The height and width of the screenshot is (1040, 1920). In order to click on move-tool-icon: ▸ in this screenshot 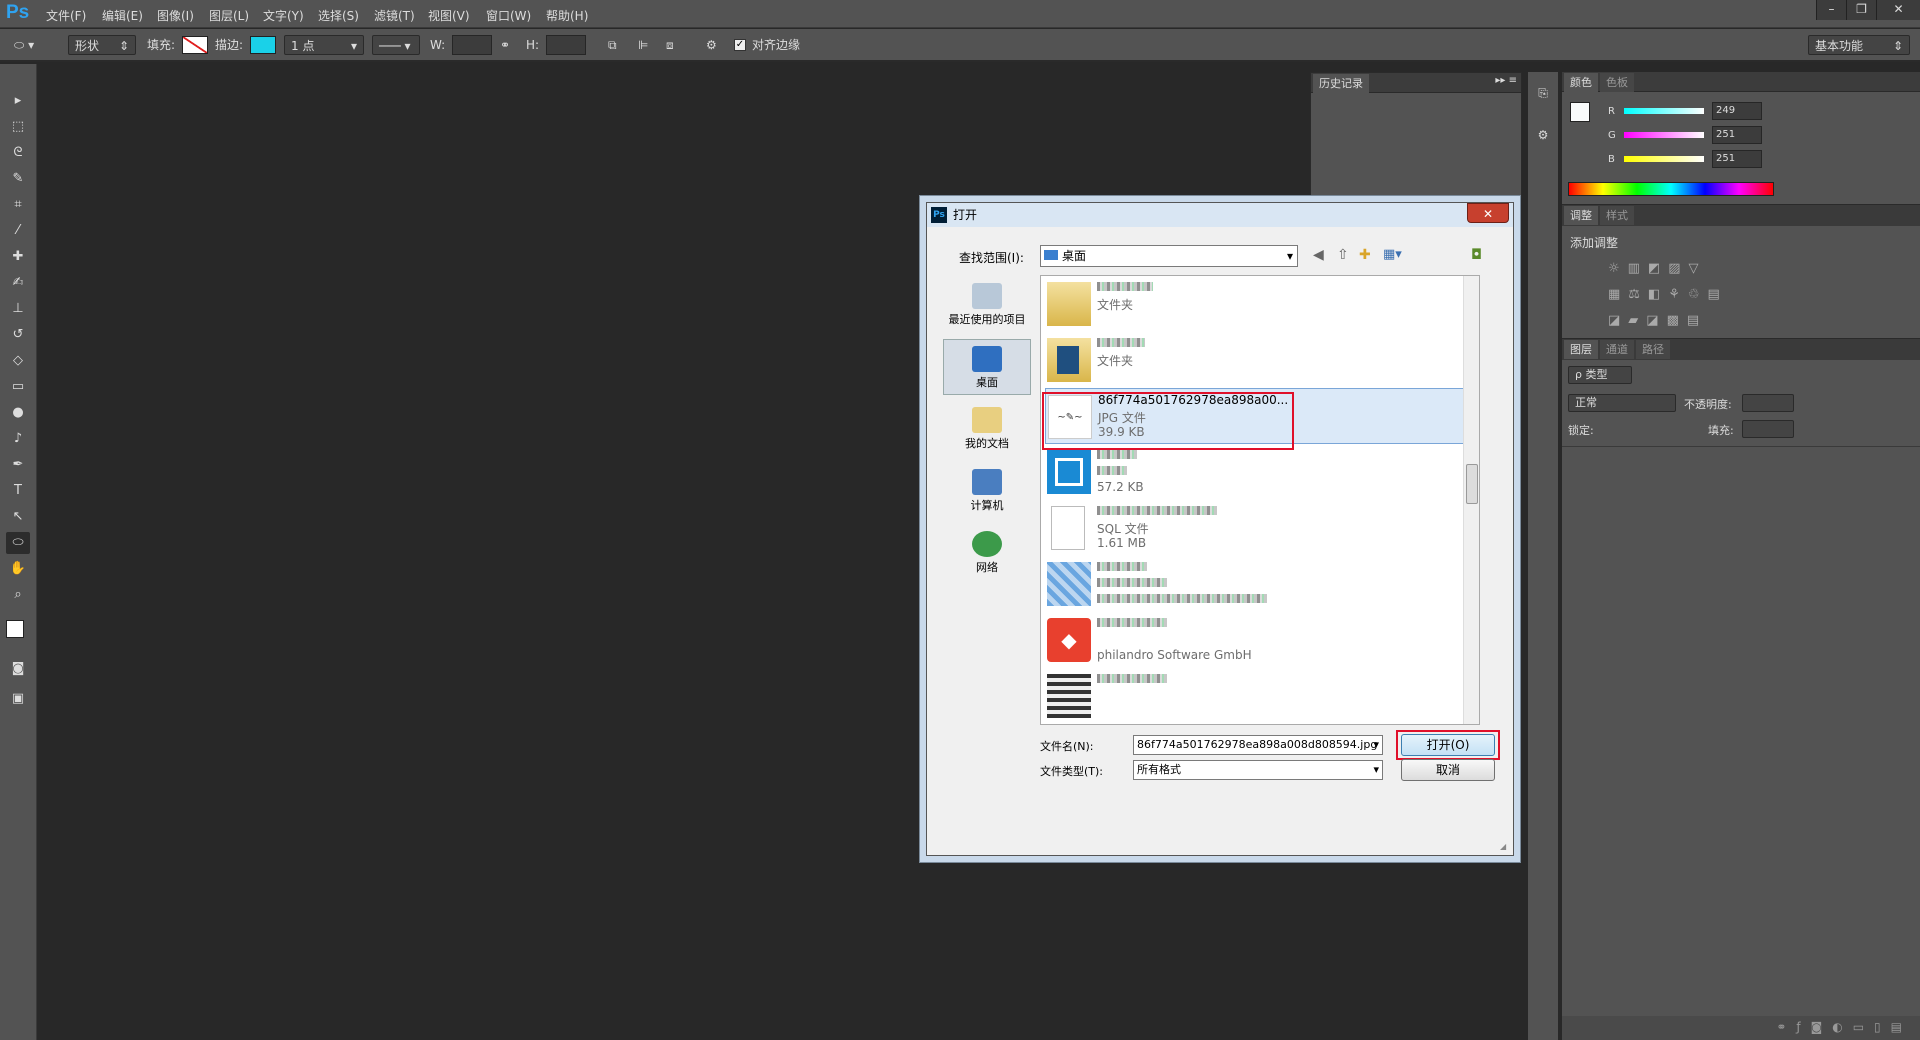, I will do `click(18, 101)`.